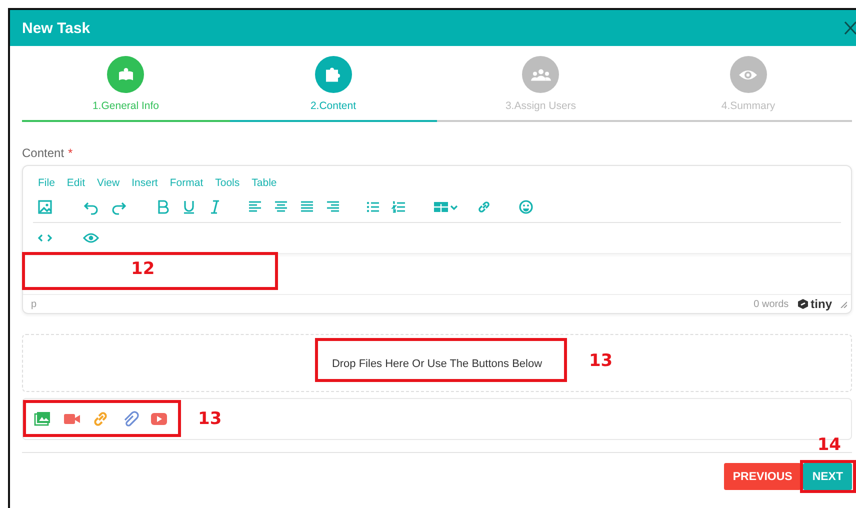 The height and width of the screenshot is (508, 856). I want to click on justify-icon, so click(307, 207).